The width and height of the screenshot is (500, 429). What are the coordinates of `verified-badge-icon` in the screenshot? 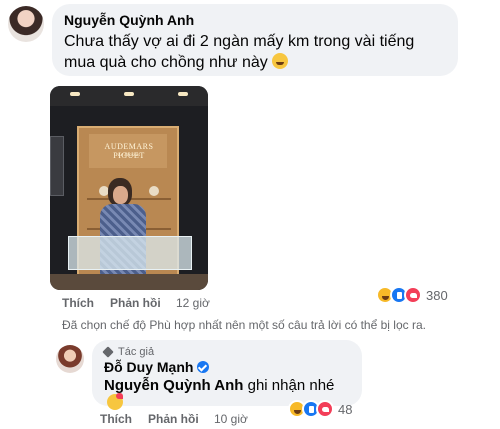 It's located at (203, 367).